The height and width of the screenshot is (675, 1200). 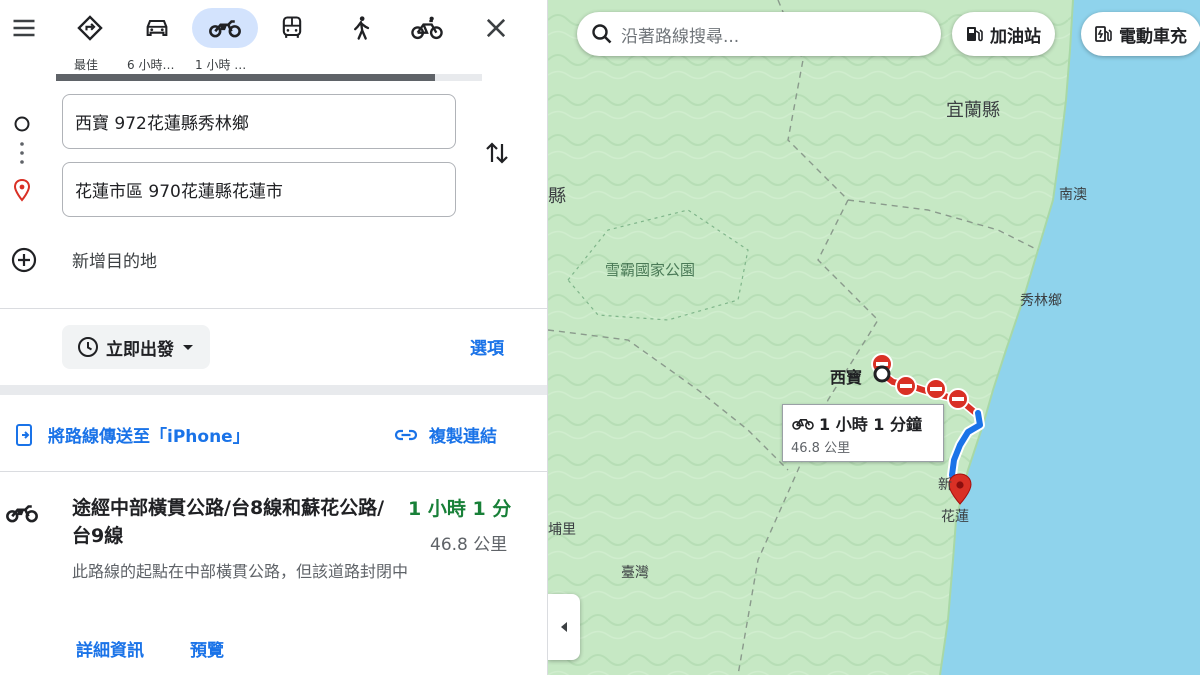 I want to click on mode-best-label: 最佳, so click(x=86, y=65).